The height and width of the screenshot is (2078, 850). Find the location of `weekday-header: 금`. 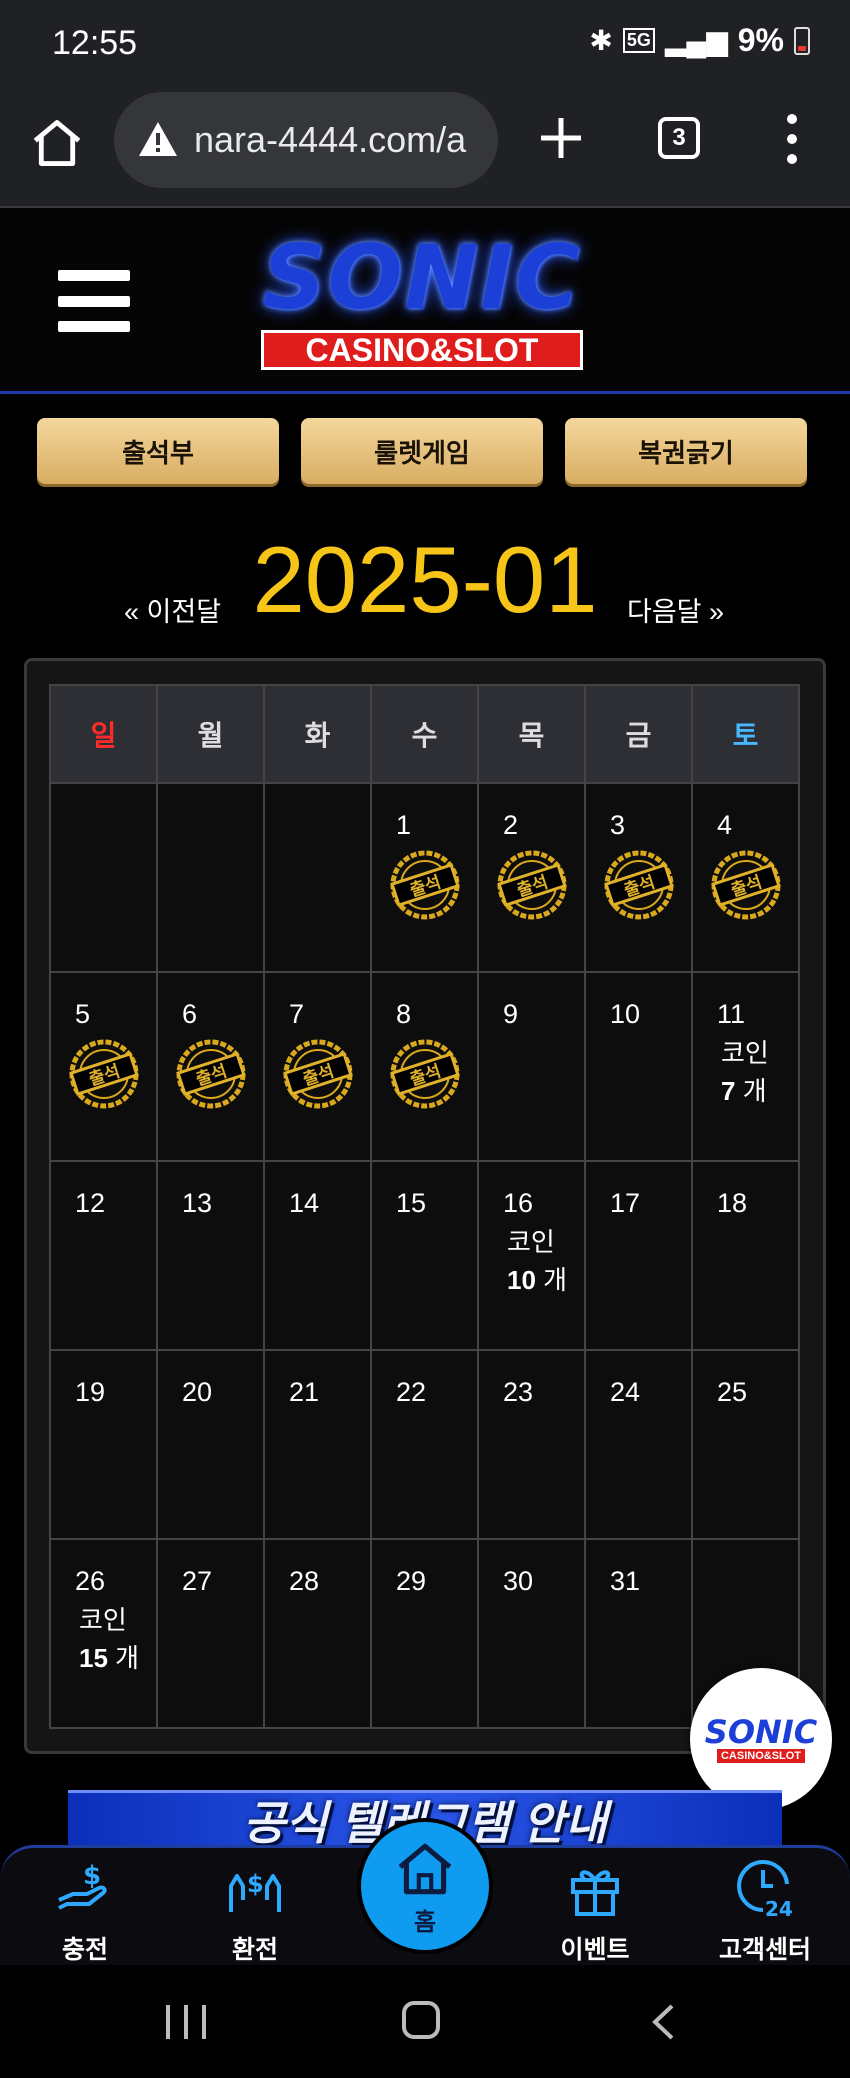

weekday-header: 금 is located at coordinates (639, 735).